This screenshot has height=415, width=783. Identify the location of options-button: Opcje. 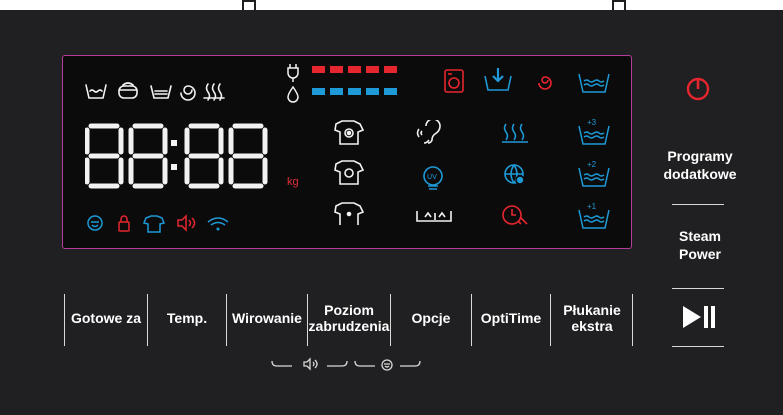
(431, 318).